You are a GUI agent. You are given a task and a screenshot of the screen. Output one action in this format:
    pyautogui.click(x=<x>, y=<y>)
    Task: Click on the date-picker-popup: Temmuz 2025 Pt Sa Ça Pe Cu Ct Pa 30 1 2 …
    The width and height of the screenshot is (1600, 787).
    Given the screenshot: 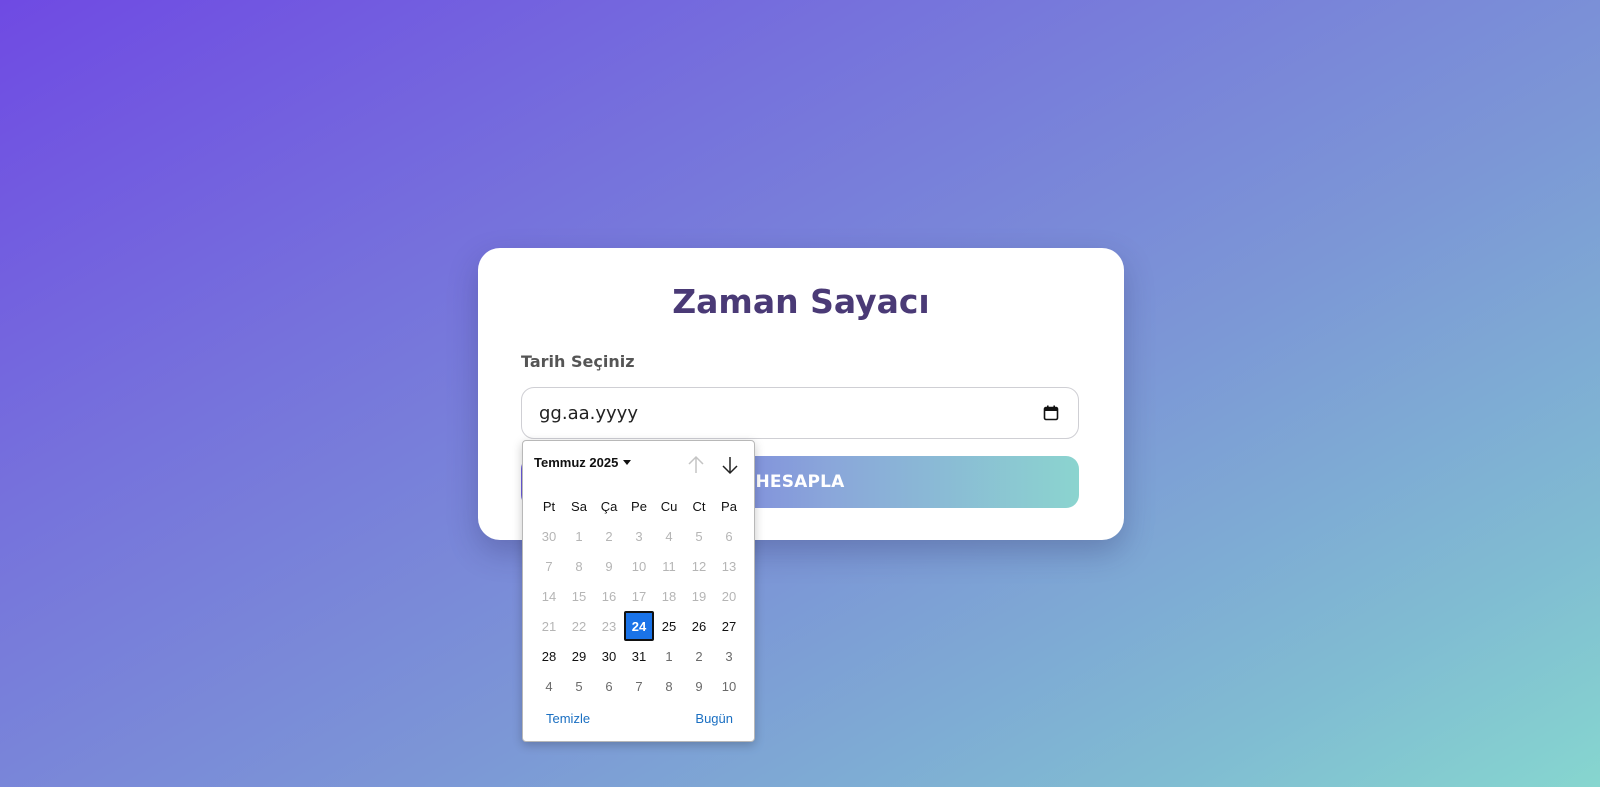 What is the action you would take?
    pyautogui.click(x=638, y=591)
    